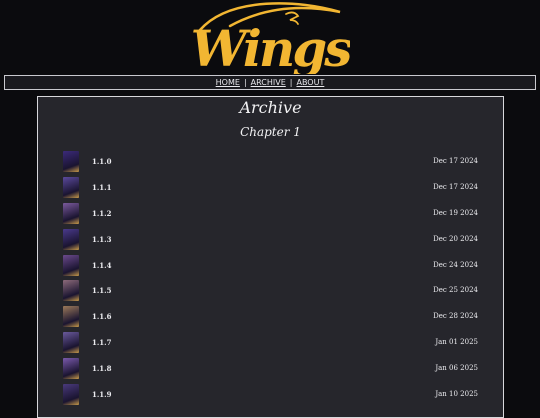  What do you see at coordinates (455, 316) in the screenshot?
I see `page-date: Dec 28 2024` at bounding box center [455, 316].